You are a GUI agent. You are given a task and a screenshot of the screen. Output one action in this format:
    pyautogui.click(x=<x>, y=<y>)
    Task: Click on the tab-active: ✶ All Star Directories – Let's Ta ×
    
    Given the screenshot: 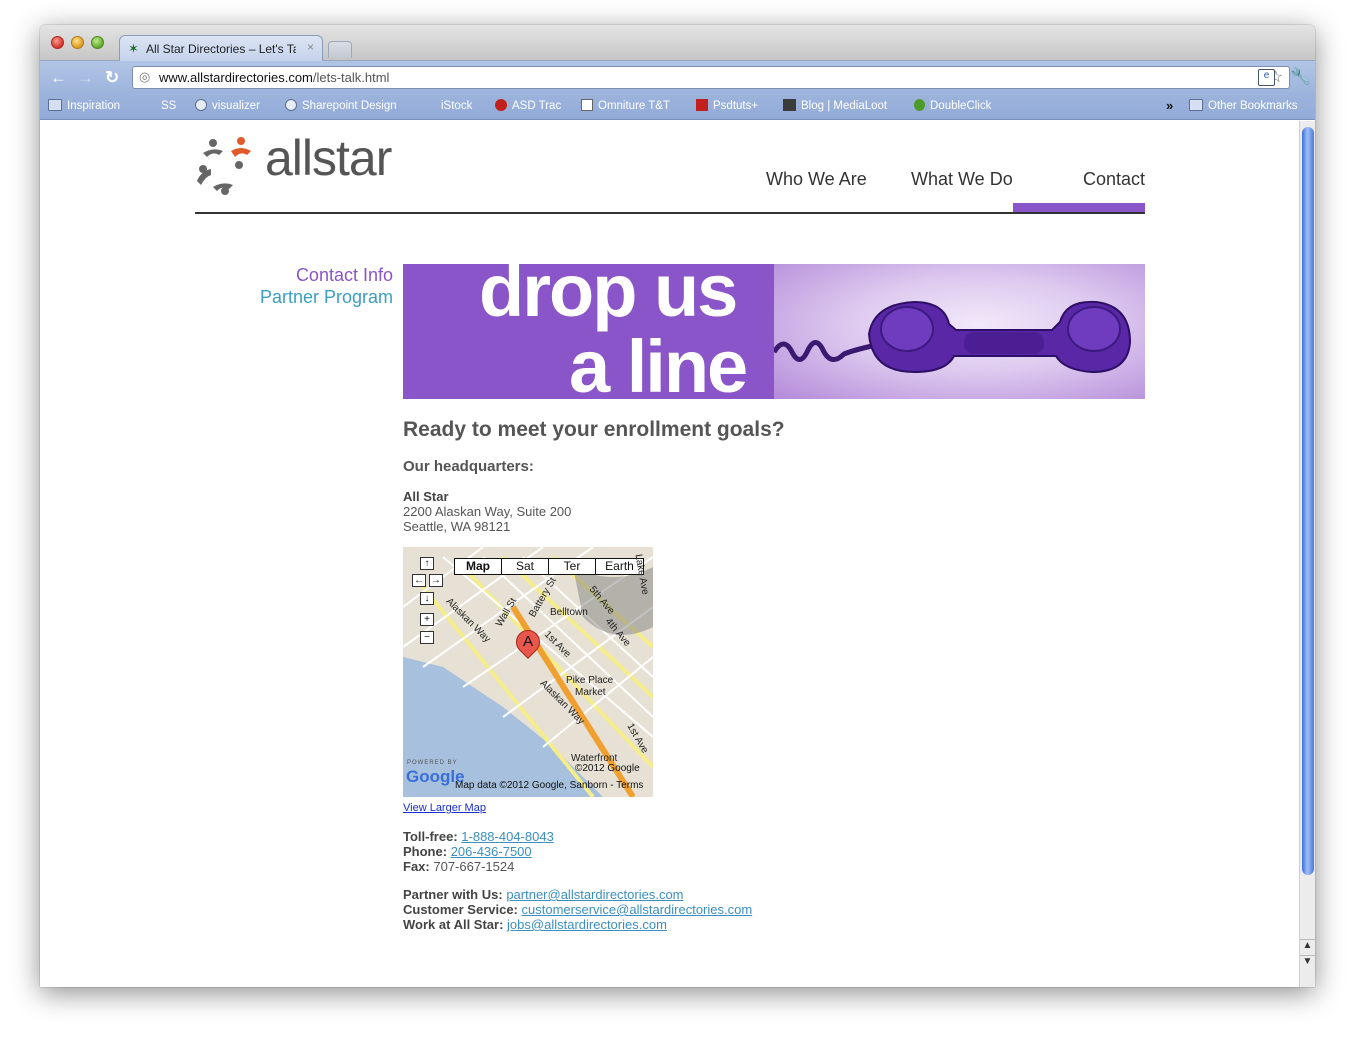 What is the action you would take?
    pyautogui.click(x=221, y=48)
    